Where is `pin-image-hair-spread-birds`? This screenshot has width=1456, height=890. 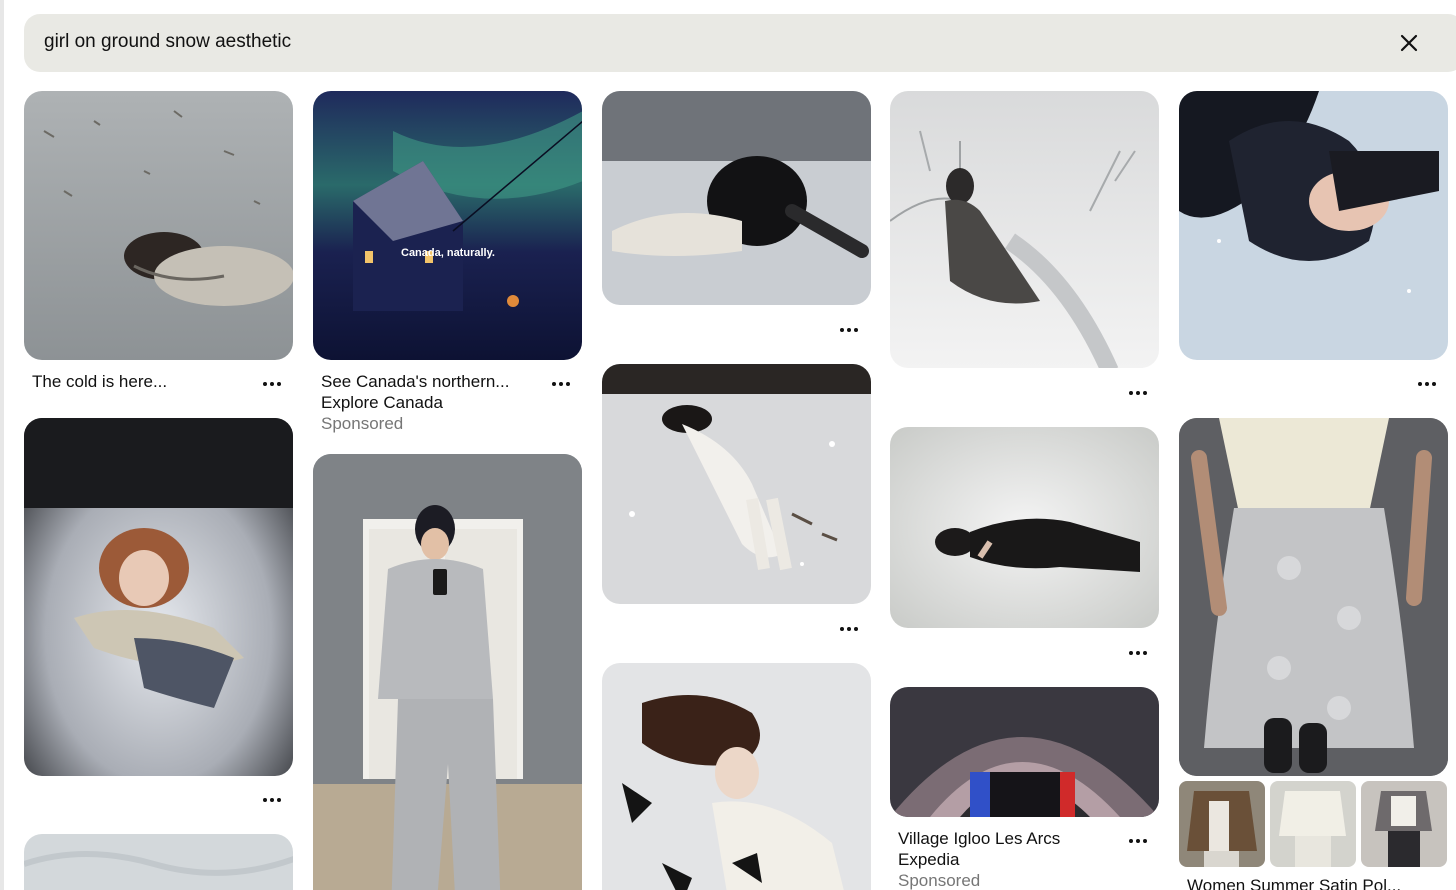 pin-image-hair-spread-birds is located at coordinates (736, 776).